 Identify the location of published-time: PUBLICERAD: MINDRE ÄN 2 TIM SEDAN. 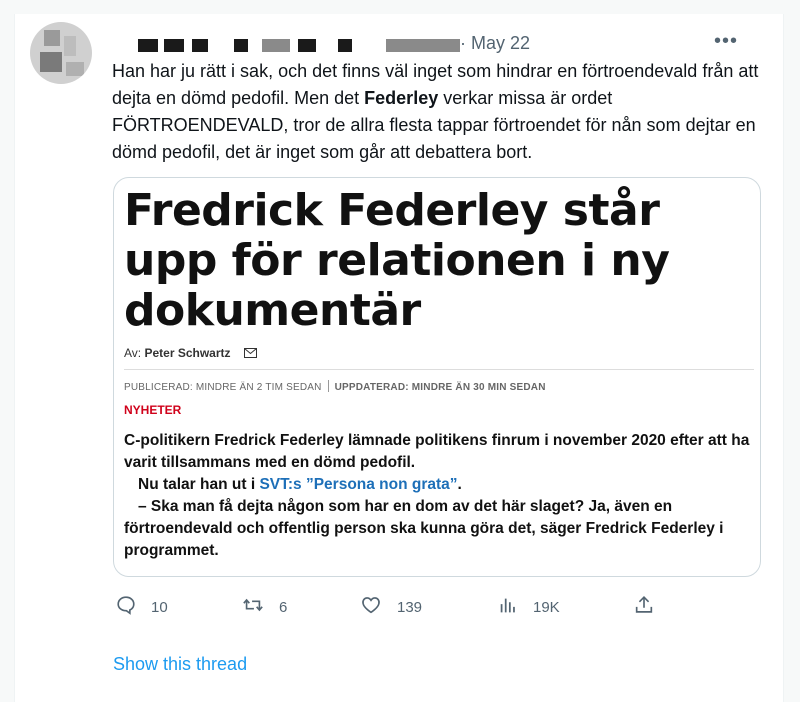
(223, 387).